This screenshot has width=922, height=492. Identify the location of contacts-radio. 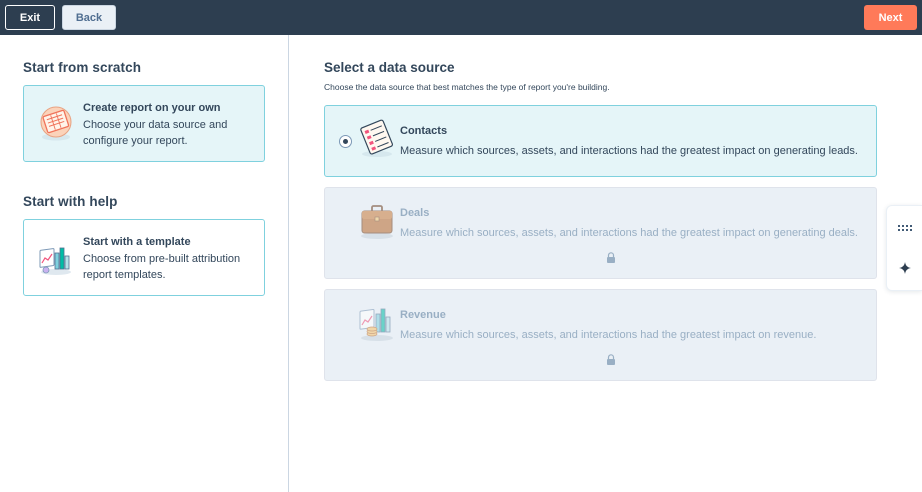
(345, 141).